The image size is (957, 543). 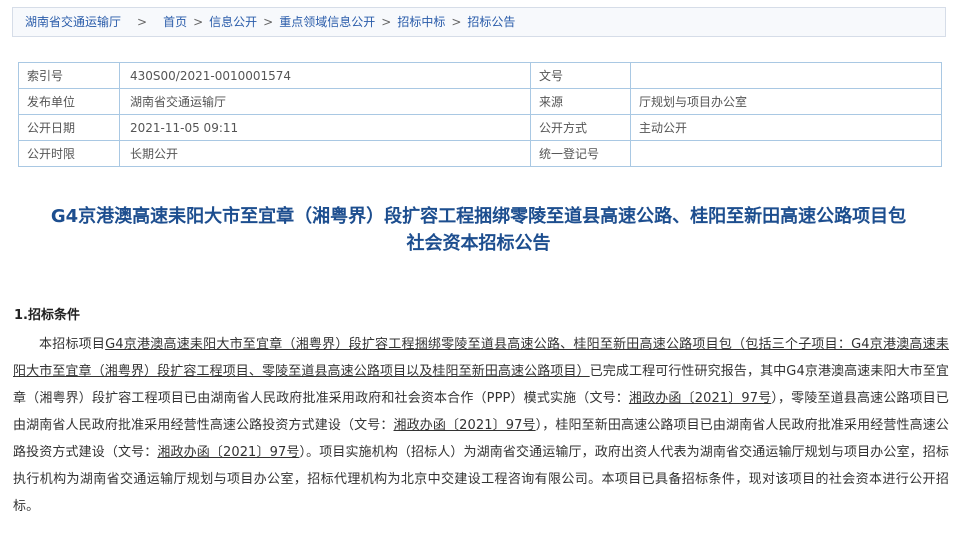 I want to click on publisher-value: 湖南省交通运输厅, so click(x=325, y=101).